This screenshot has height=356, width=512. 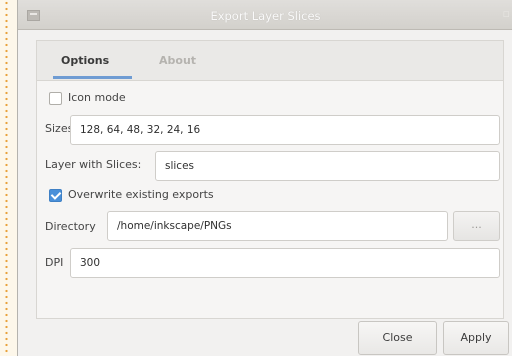 I want to click on window-control-icon: ▫, so click(x=506, y=13).